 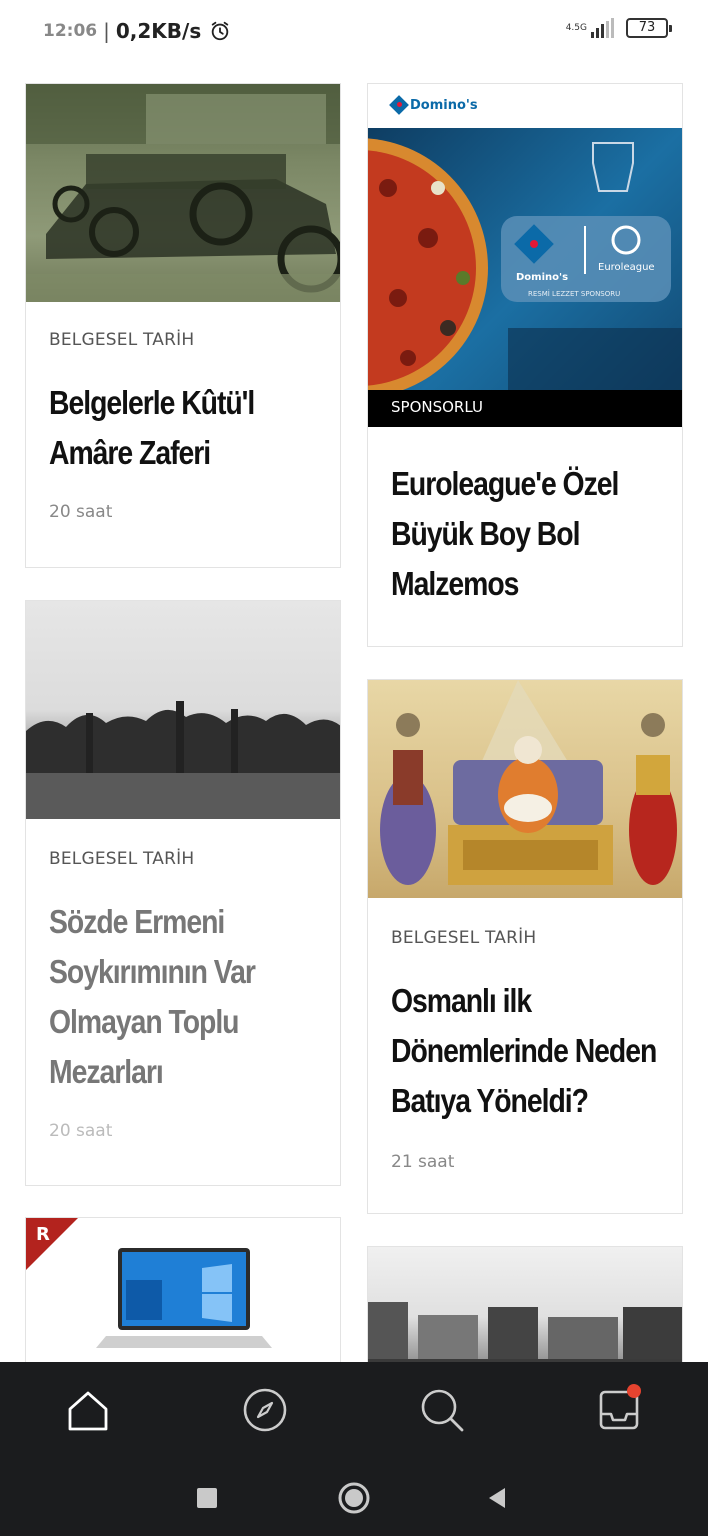 I want to click on nav-home, so click(x=88, y=1410).